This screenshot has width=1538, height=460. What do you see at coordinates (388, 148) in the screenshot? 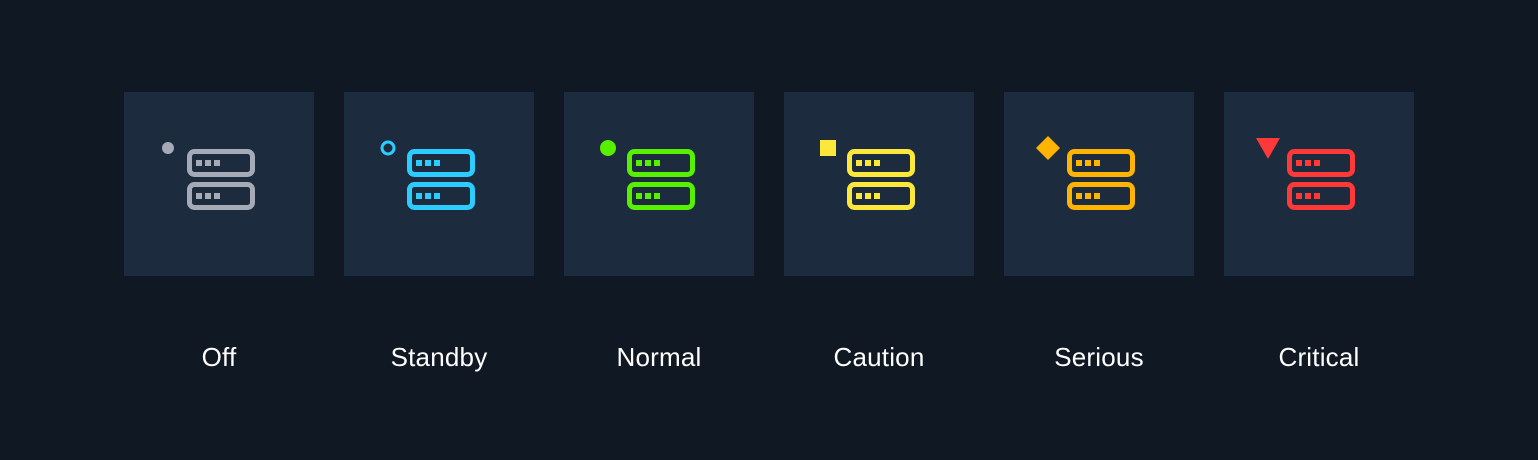
I see `ring-icon` at bounding box center [388, 148].